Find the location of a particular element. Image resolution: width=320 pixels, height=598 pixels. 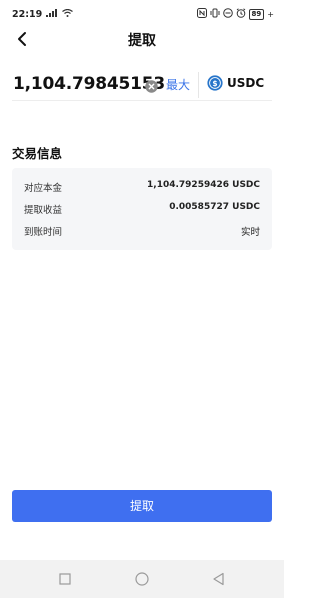

alarm-icon is located at coordinates (241, 14).